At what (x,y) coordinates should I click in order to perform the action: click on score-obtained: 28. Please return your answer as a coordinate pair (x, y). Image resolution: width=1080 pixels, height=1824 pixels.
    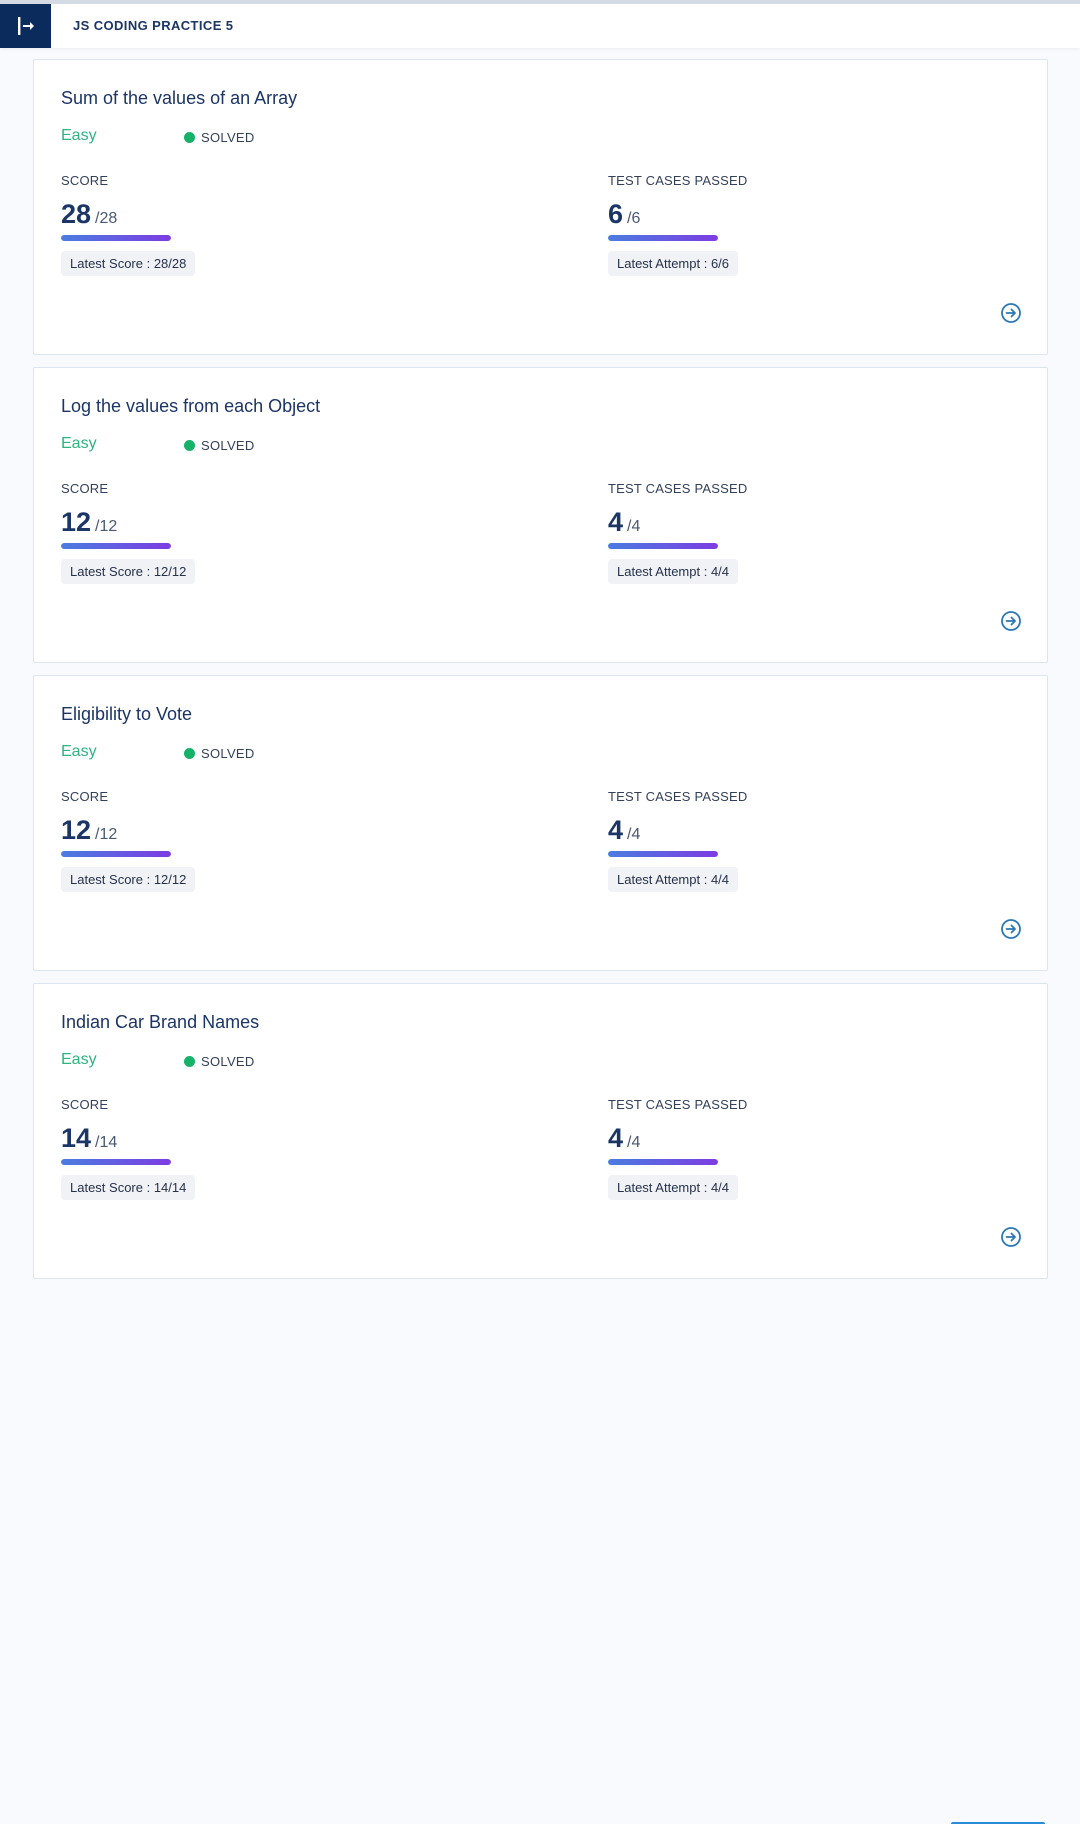
    Looking at the image, I should click on (76, 214).